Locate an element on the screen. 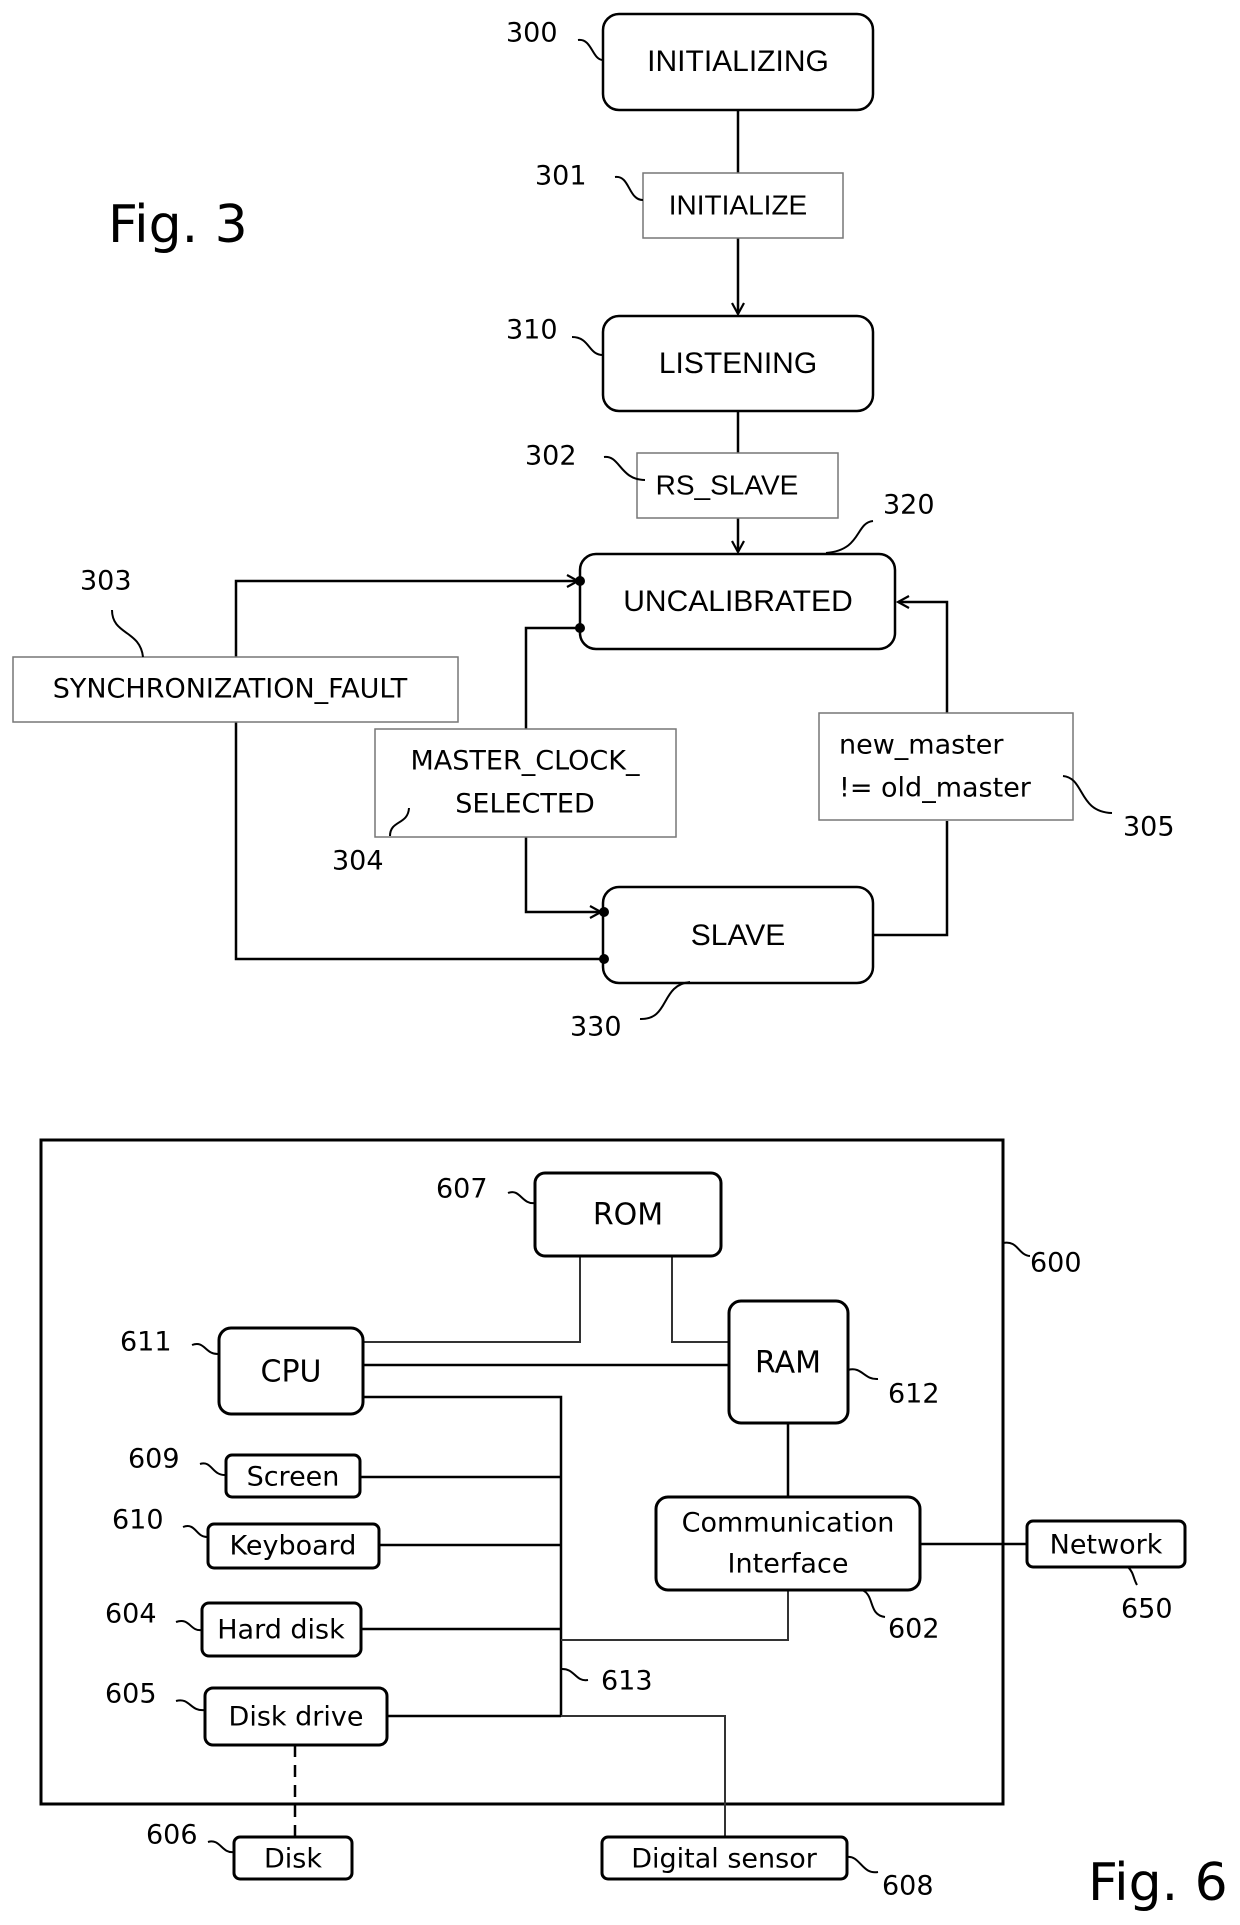 The image size is (1240, 1925). block-comm-line1: Communication is located at coordinates (788, 1523).